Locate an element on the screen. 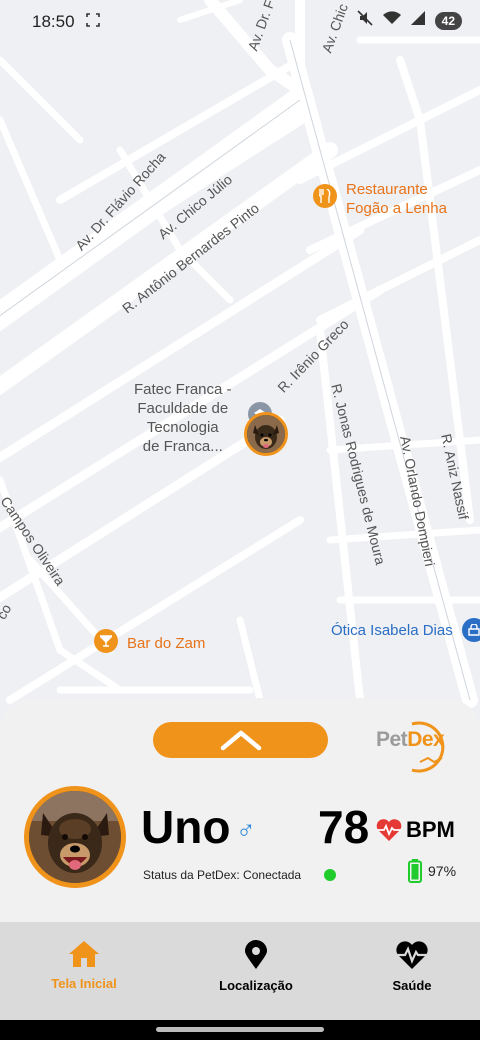 This screenshot has width=480, height=1040. expand-panel-button is located at coordinates (240, 740).